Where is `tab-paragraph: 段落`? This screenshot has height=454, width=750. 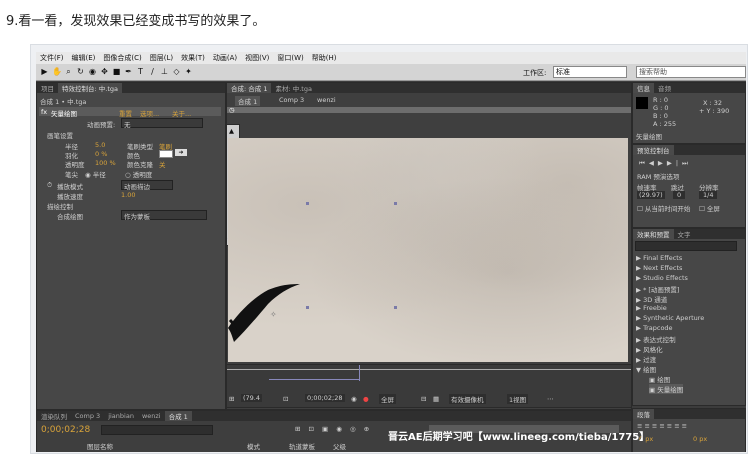
tab-paragraph: 段落 is located at coordinates (643, 414).